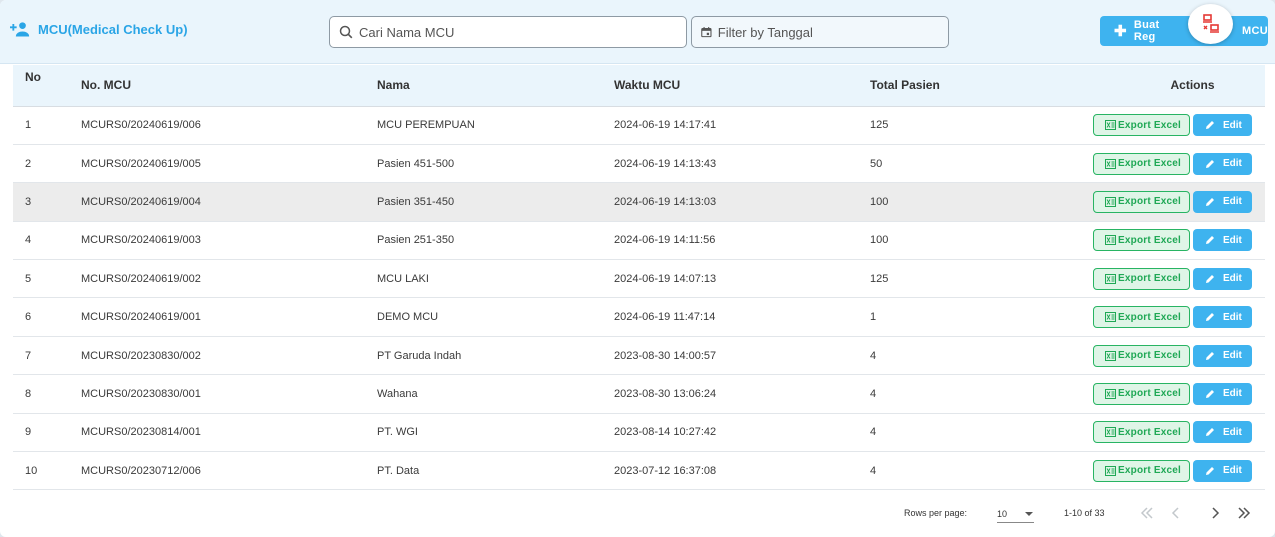 This screenshot has width=1275, height=537. I want to click on cell-total-pasien: 50, so click(876, 163).